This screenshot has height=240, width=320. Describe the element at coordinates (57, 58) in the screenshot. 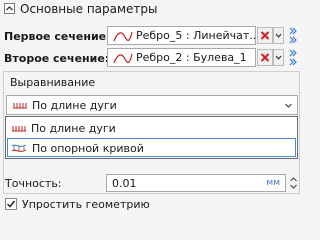

I see `second-section-label: Второе сечение:` at that location.